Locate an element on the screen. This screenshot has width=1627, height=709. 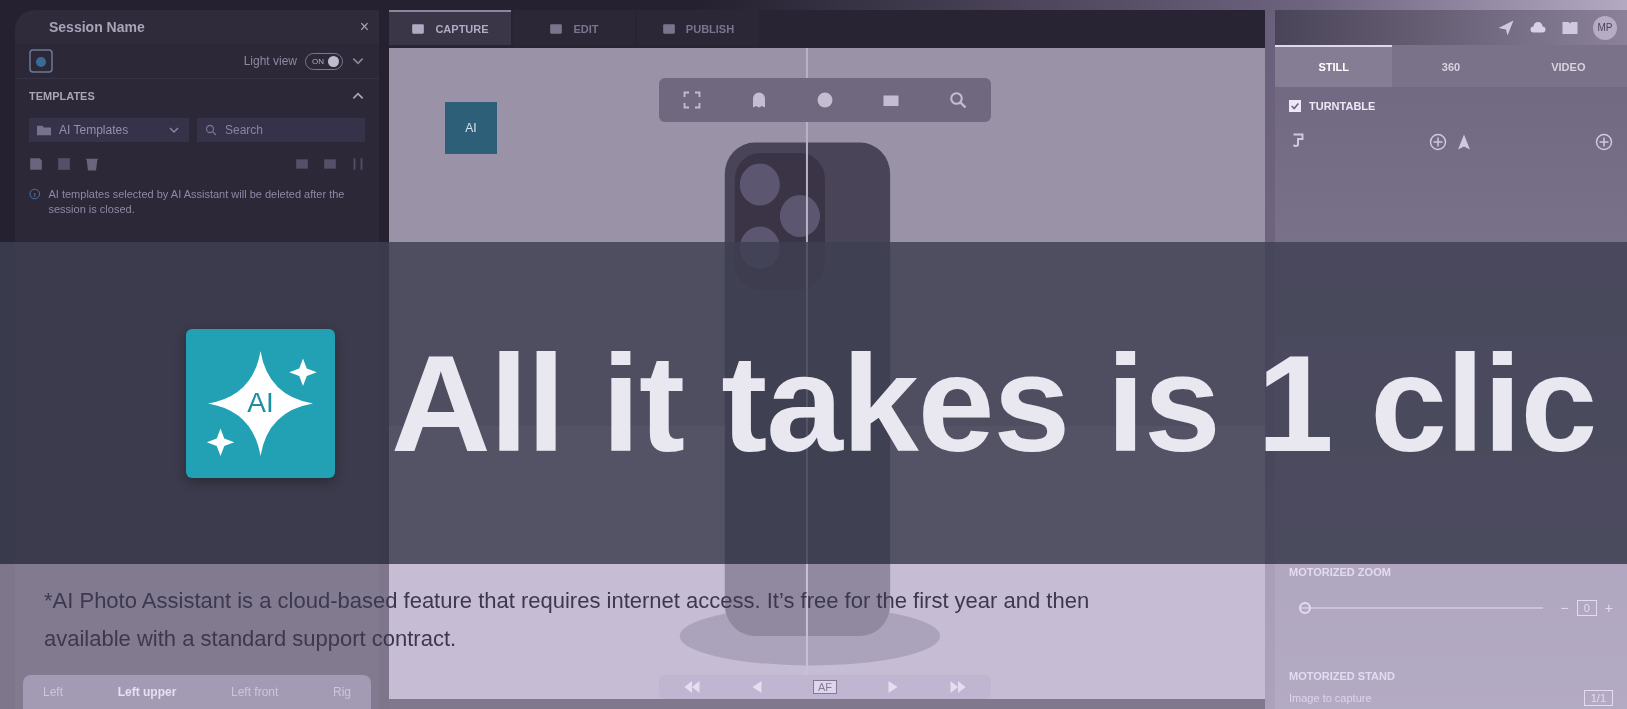
minus-button: − is located at coordinates (1564, 608).